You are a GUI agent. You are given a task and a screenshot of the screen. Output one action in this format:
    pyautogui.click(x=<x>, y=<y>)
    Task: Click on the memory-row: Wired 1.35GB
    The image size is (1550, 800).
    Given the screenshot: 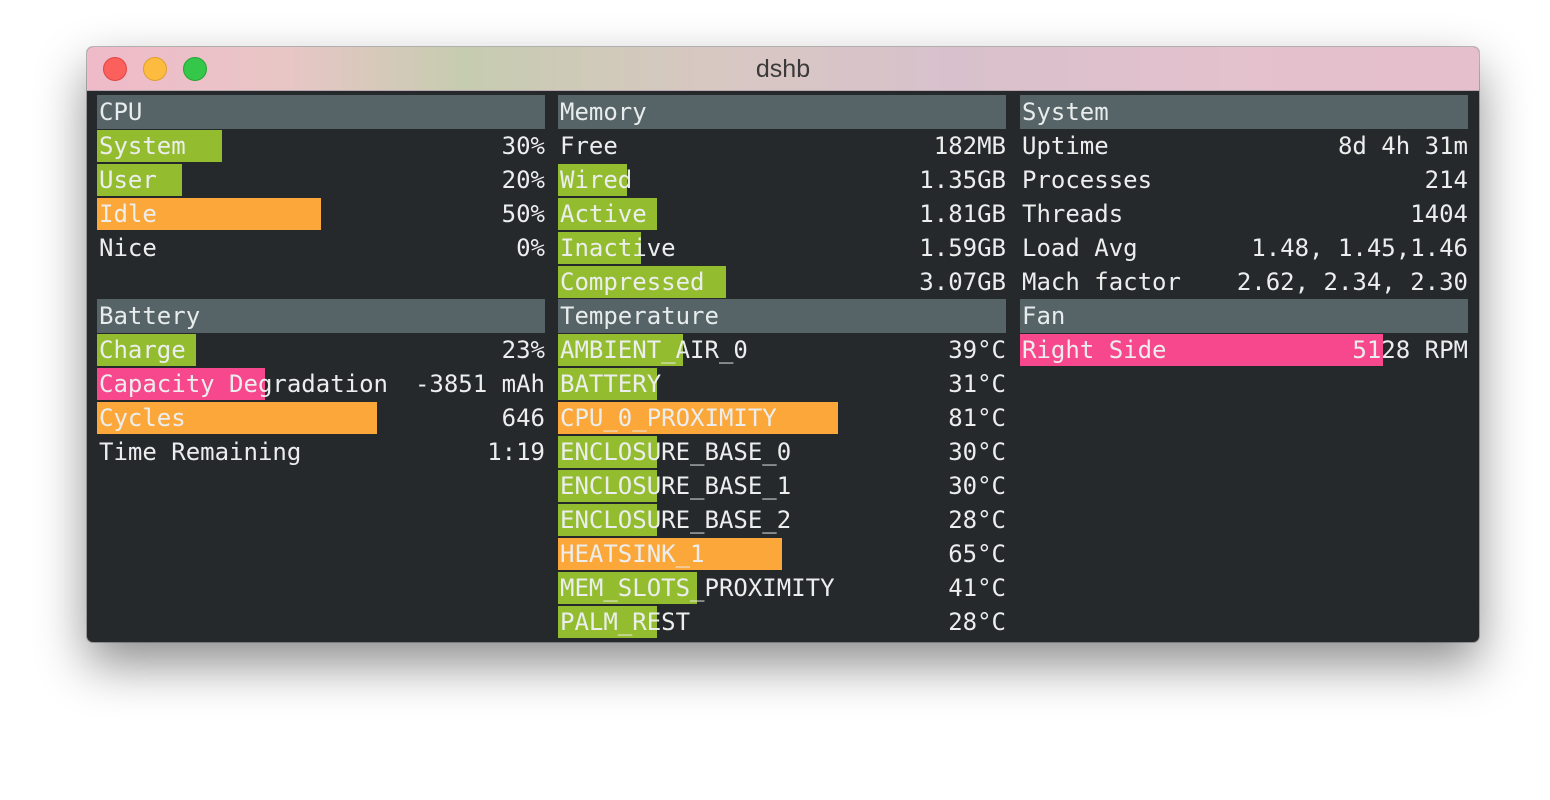 What is the action you would take?
    pyautogui.click(x=782, y=180)
    